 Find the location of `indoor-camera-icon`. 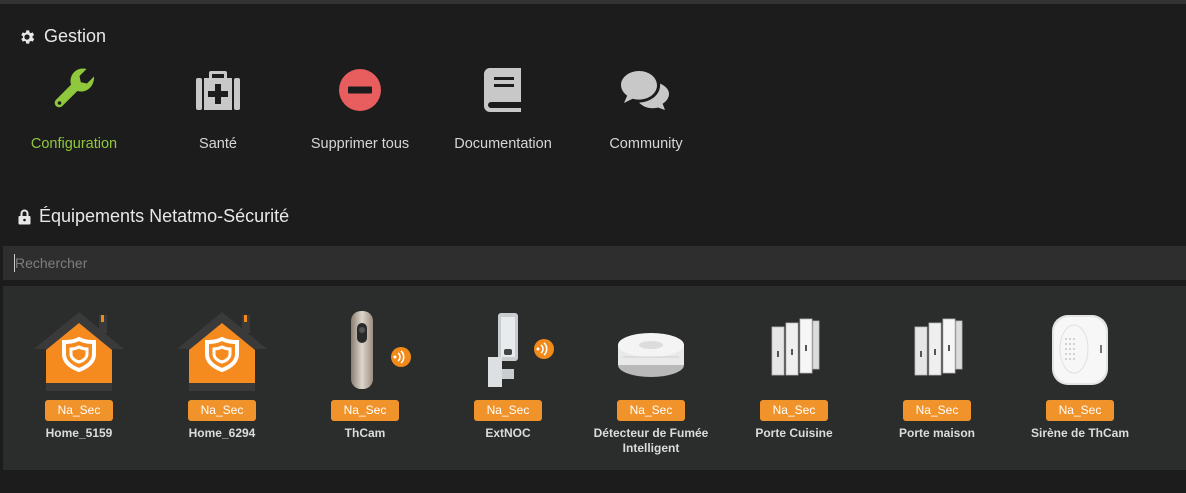

indoor-camera-icon is located at coordinates (365, 351).